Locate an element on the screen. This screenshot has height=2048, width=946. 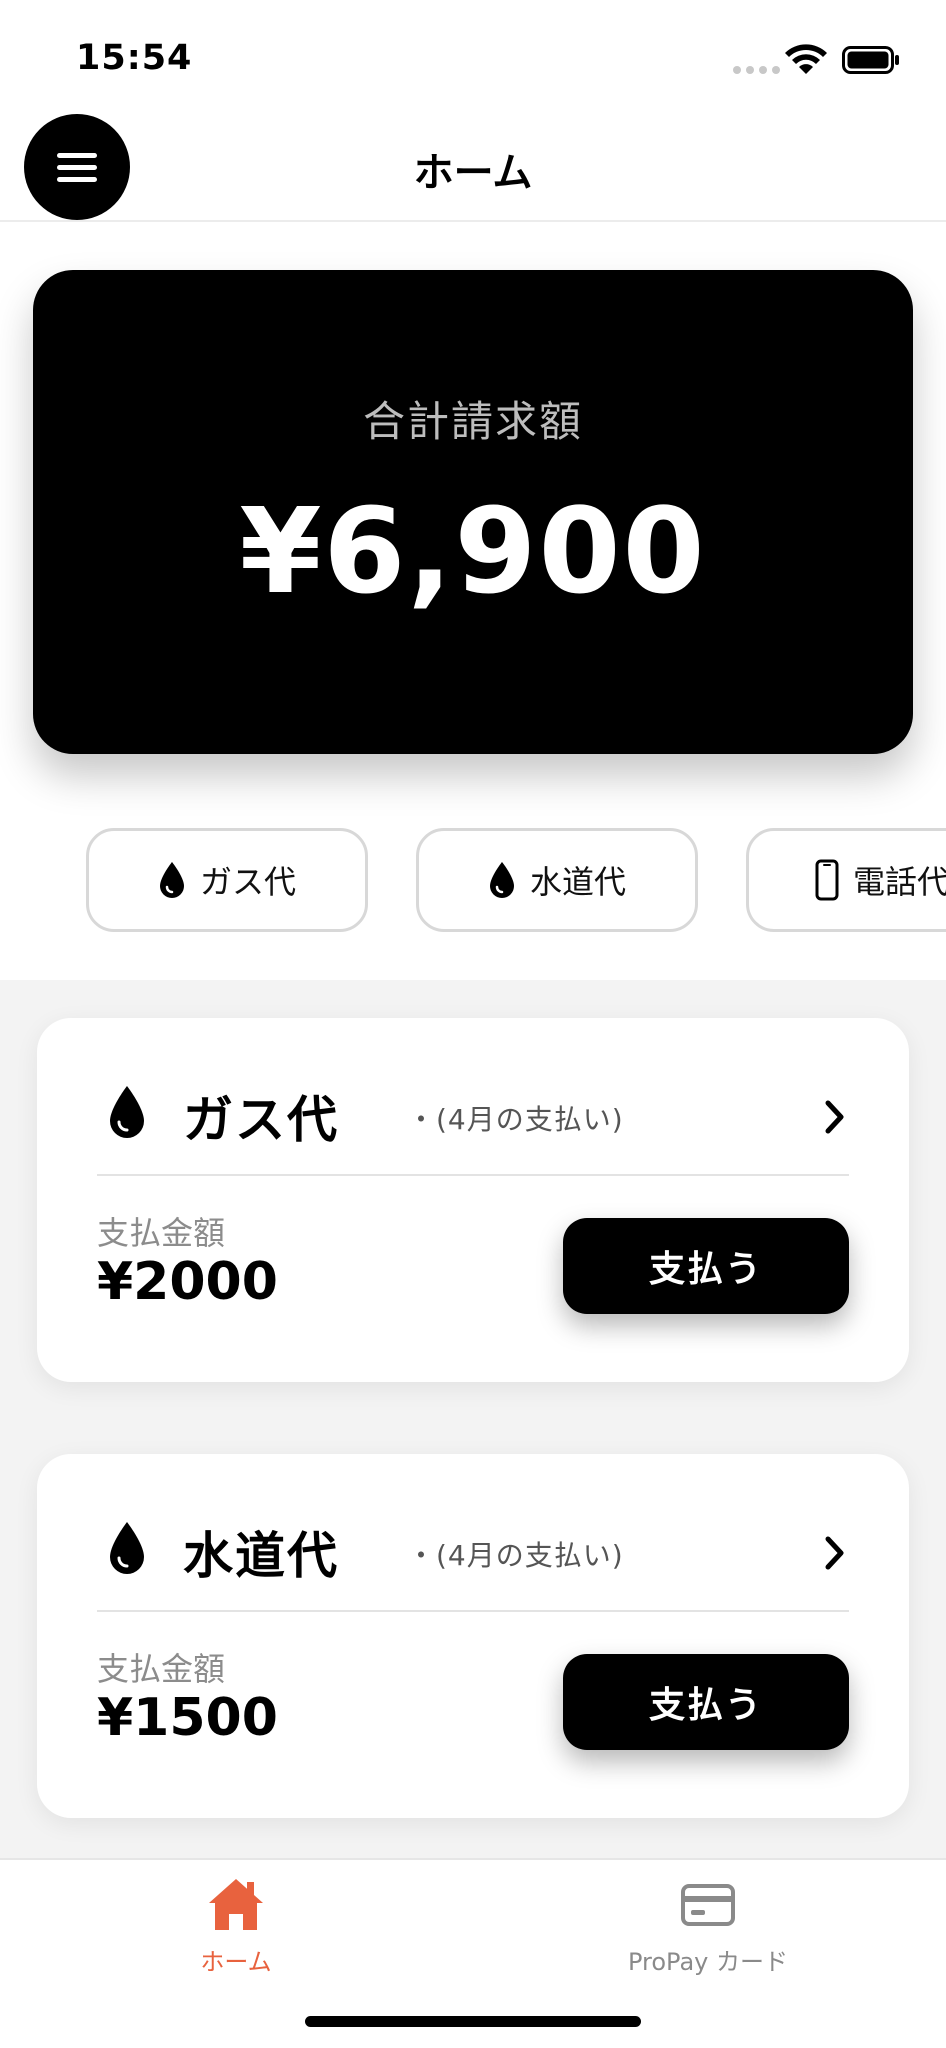
battery-icon is located at coordinates (870, 60).